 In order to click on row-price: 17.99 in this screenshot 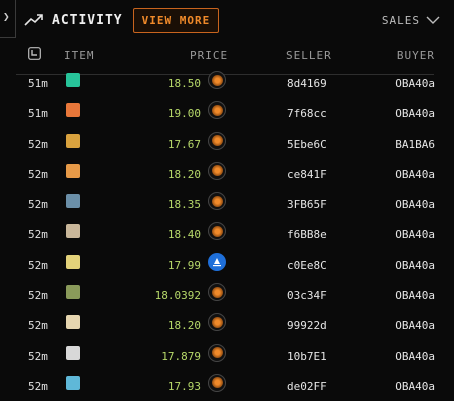, I will do `click(184, 265)`.